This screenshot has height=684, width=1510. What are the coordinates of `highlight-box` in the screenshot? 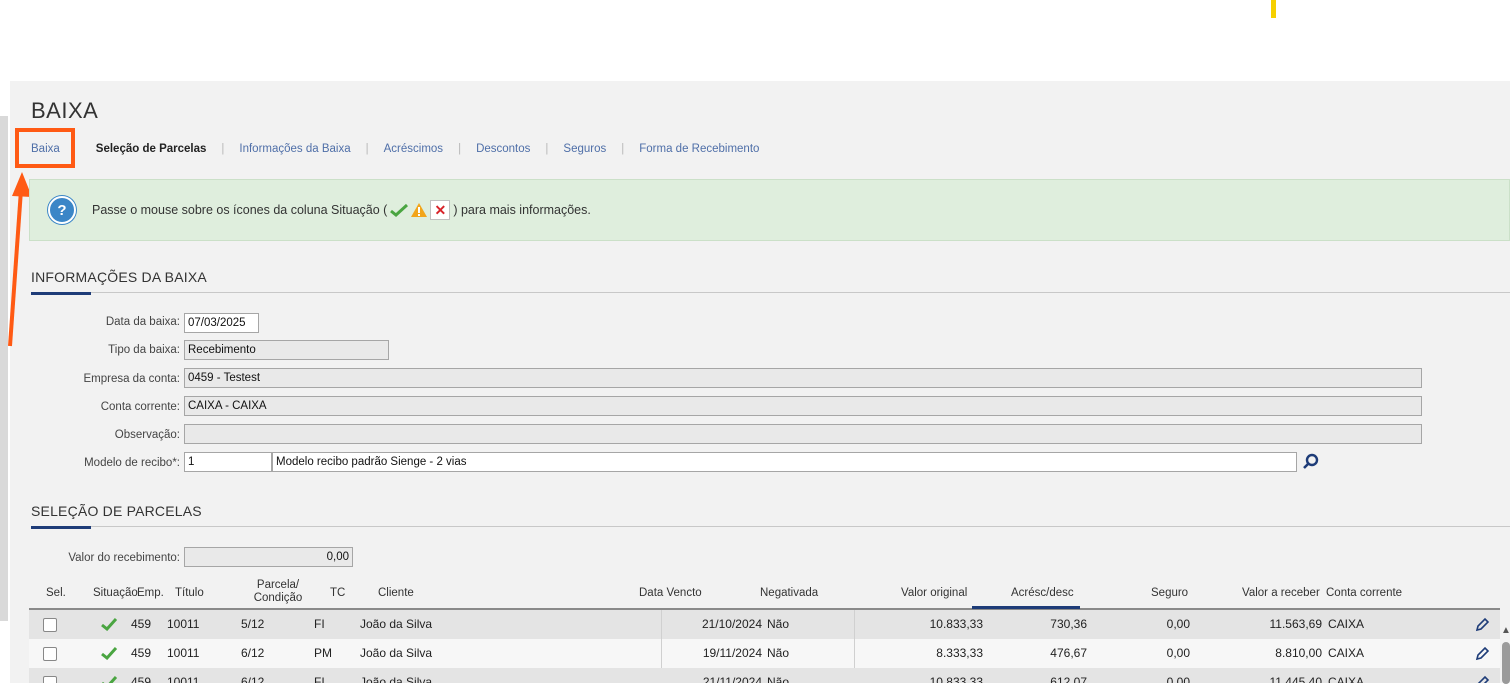 It's located at (45, 148).